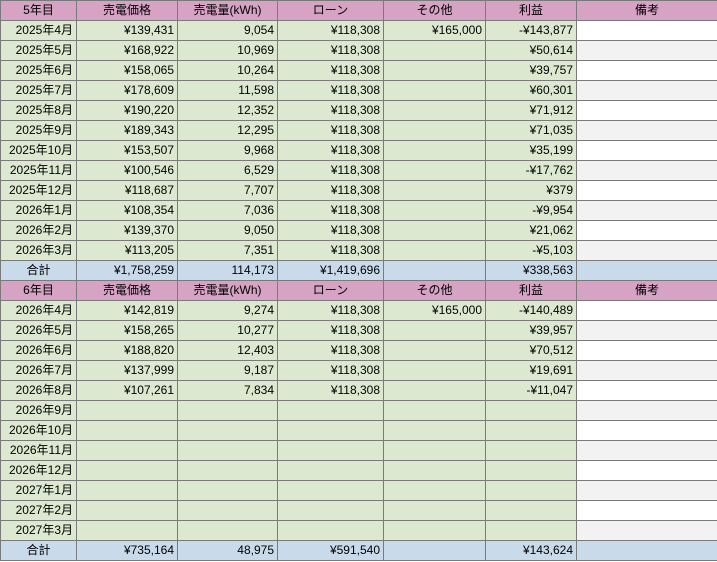  Describe the element at coordinates (227, 550) in the screenshot. I see `total-cell-sell-volume: 48,975` at that location.